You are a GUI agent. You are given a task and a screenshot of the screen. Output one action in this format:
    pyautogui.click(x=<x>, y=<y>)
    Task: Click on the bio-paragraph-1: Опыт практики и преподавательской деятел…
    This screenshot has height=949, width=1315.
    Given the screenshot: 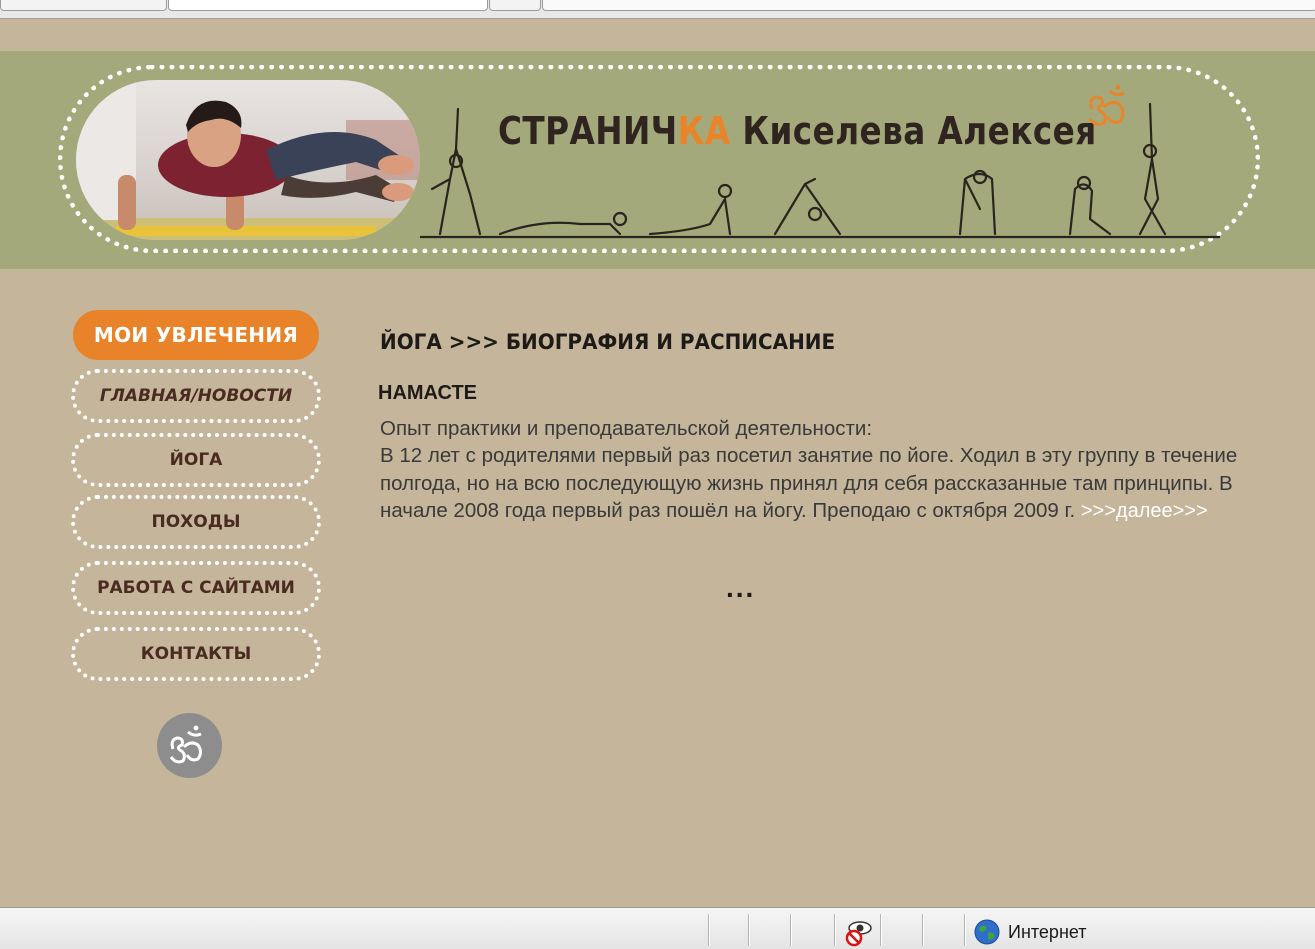 What is the action you would take?
    pyautogui.click(x=626, y=428)
    